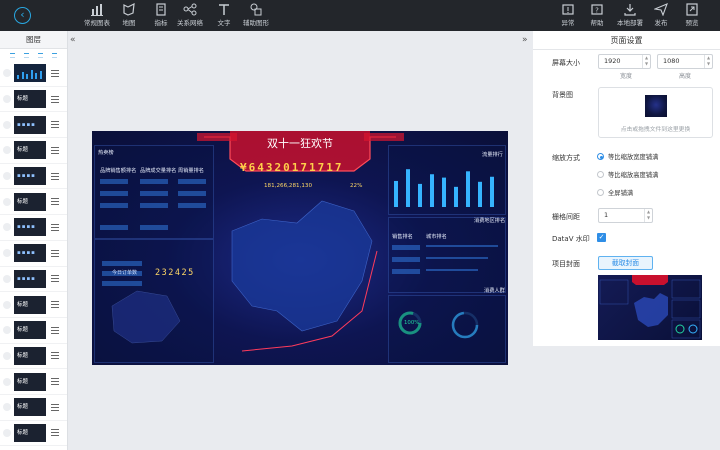 This screenshot has width=720, height=450. Describe the element at coordinates (292, 167) in the screenshot. I see `dashboard-total: ¥64320171717` at that location.